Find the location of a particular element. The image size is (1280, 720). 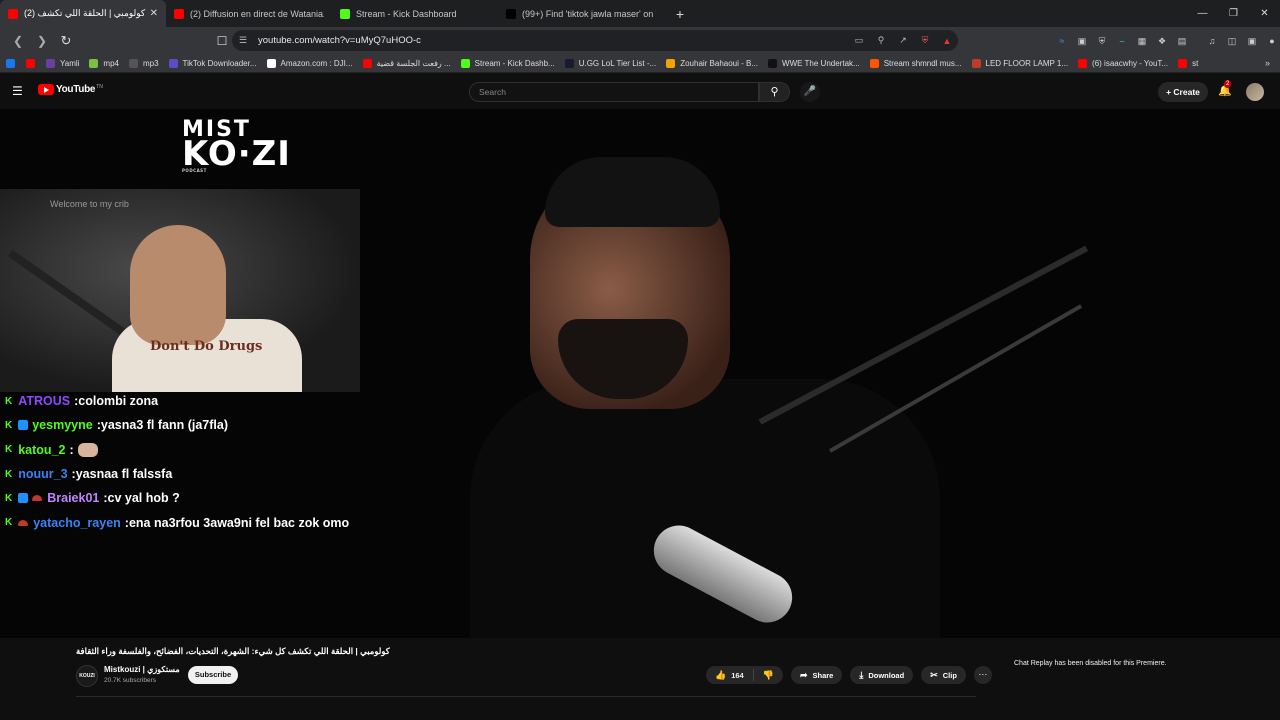

new-tab-button: + is located at coordinates (680, 14).